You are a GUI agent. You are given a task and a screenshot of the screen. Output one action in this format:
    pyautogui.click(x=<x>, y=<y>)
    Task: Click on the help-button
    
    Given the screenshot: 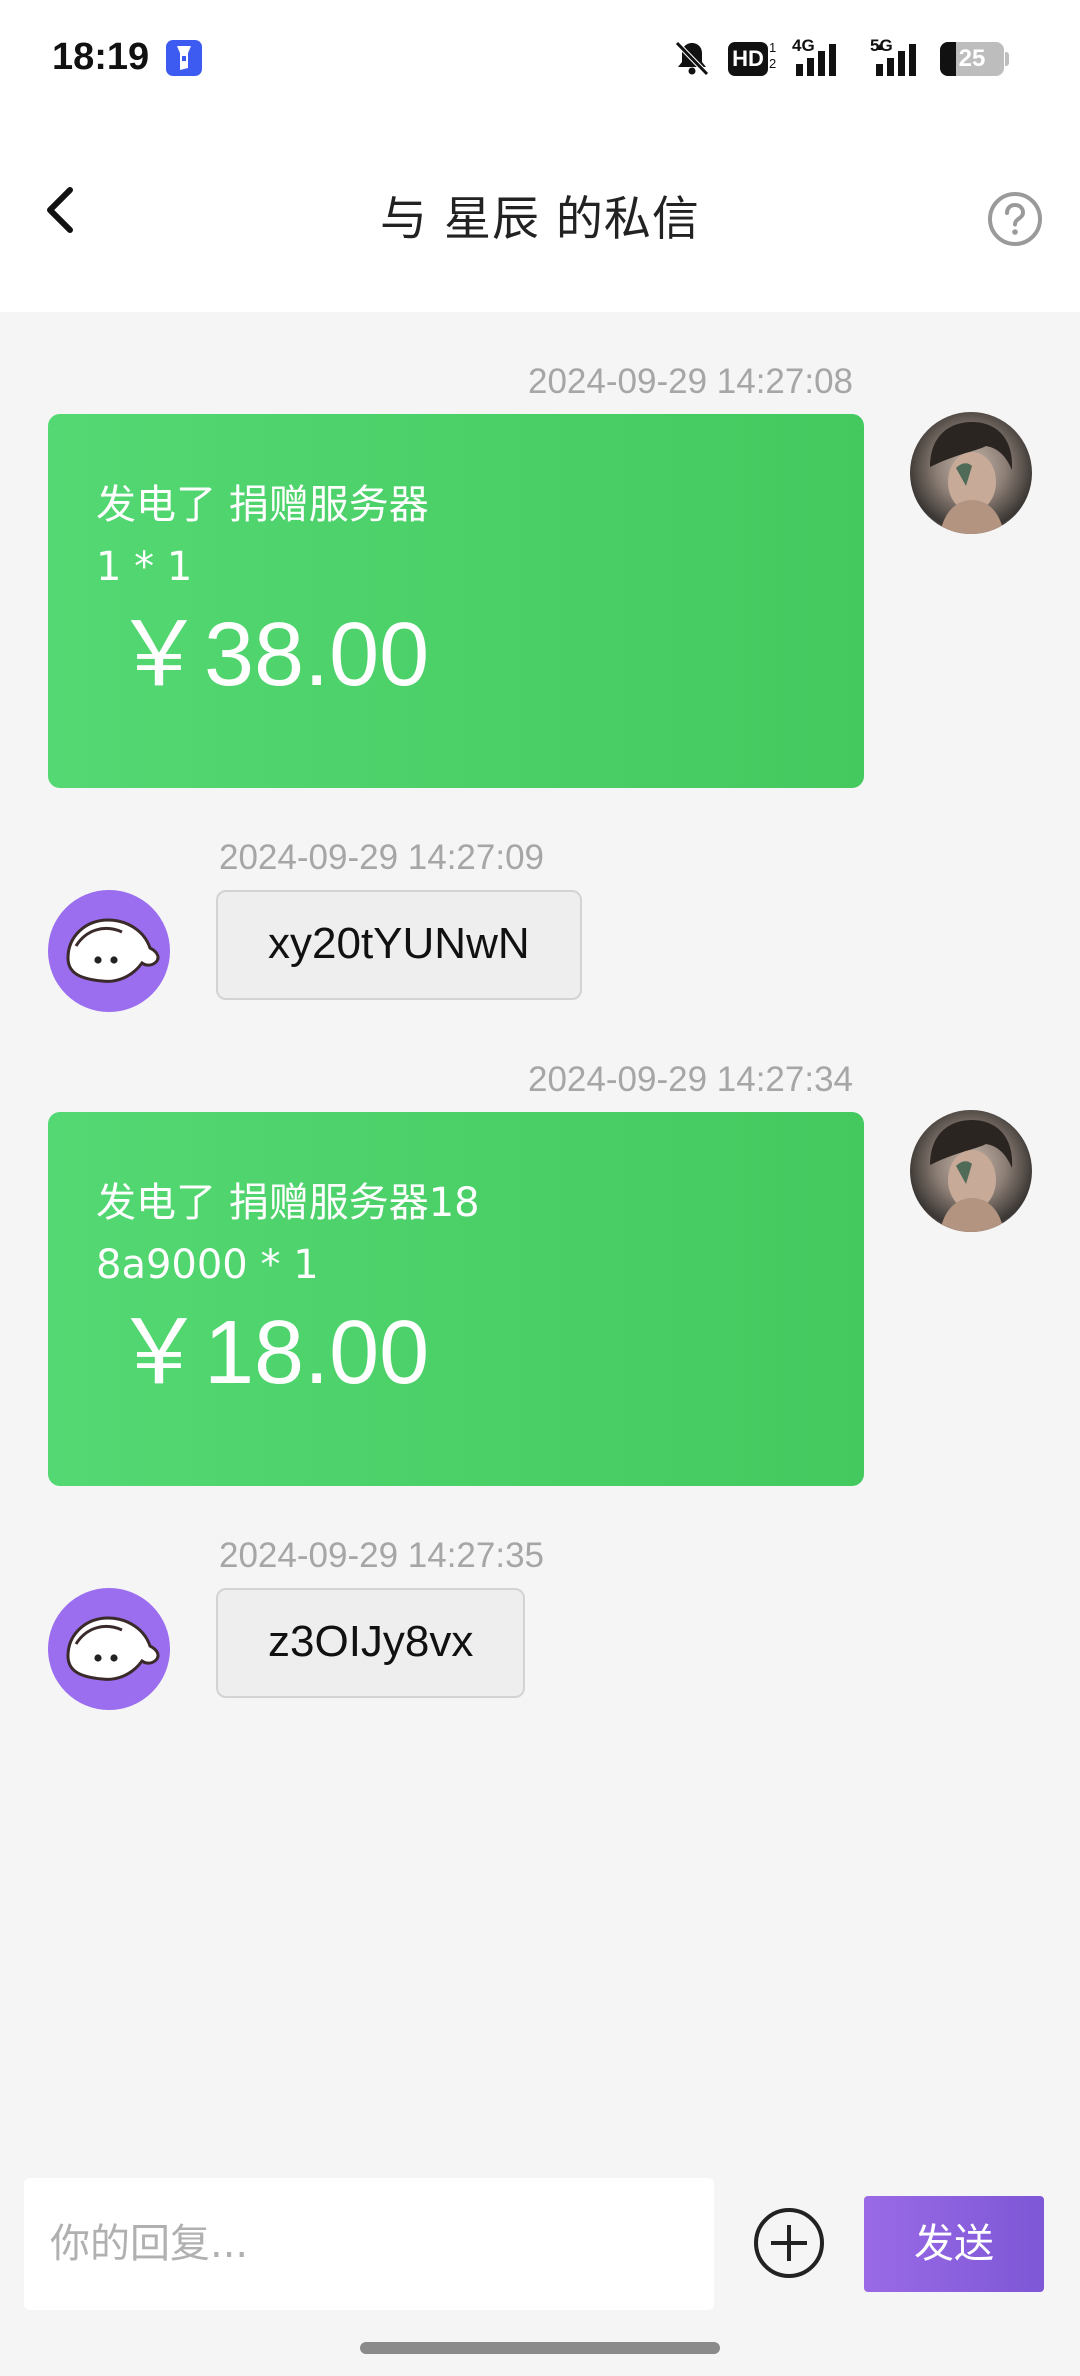 What is the action you would take?
    pyautogui.click(x=1015, y=219)
    